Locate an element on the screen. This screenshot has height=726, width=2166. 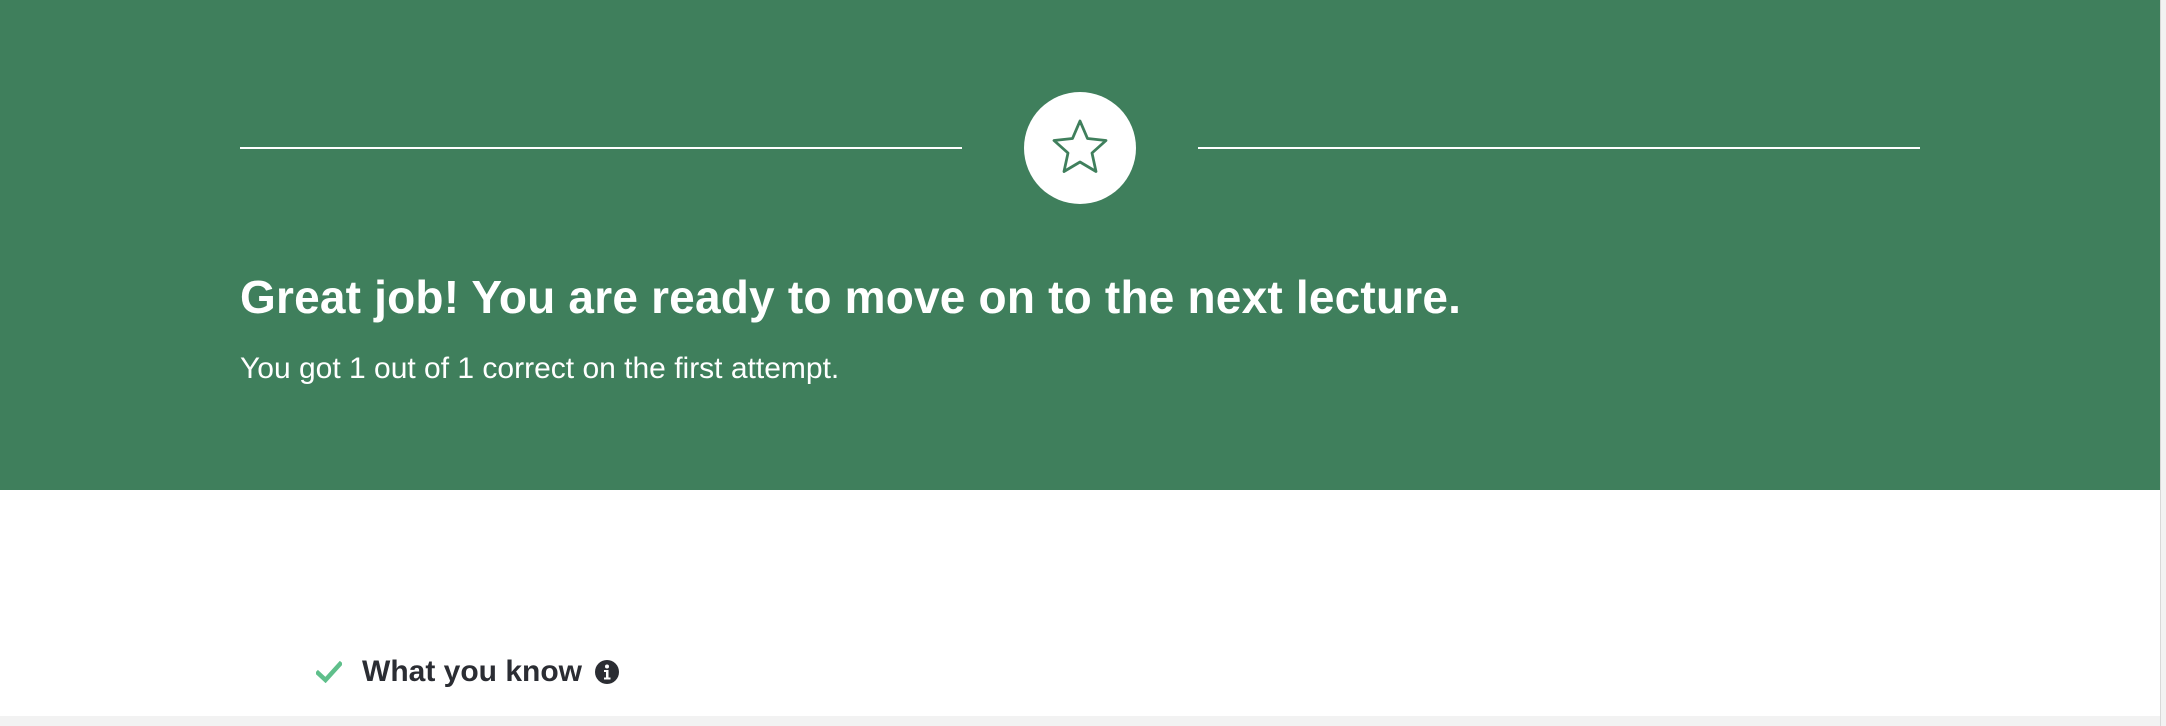
gutter-border is located at coordinates (2160, 363).